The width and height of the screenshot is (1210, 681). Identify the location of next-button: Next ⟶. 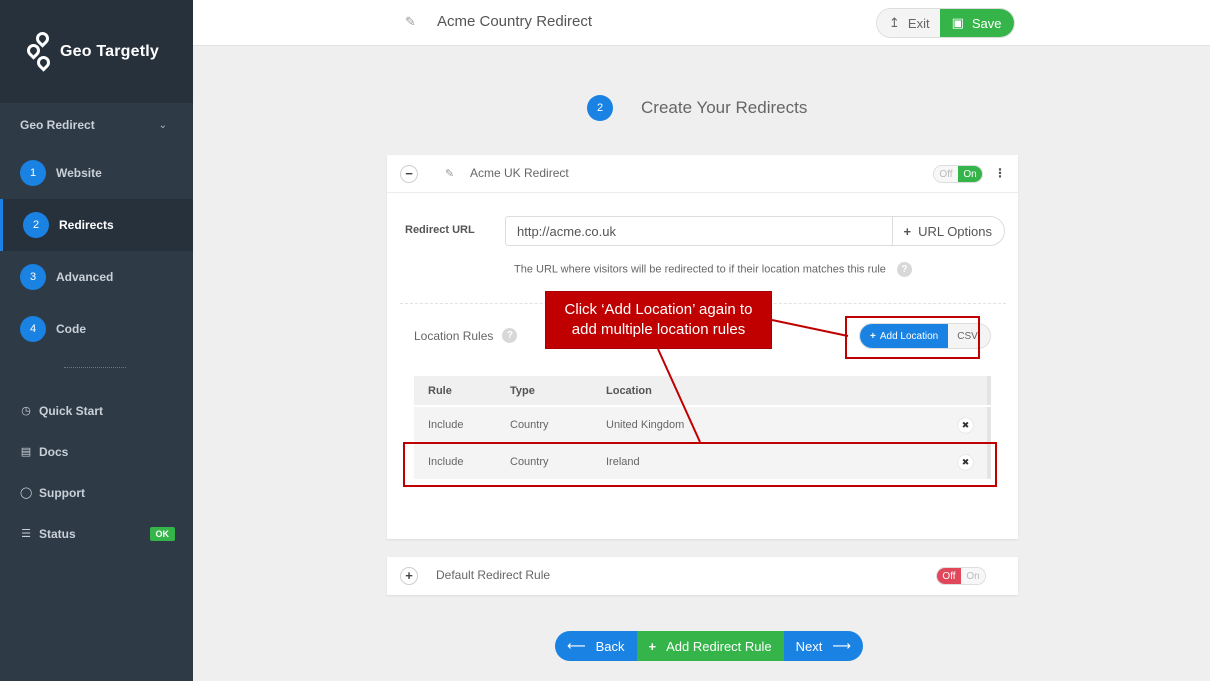
(823, 646).